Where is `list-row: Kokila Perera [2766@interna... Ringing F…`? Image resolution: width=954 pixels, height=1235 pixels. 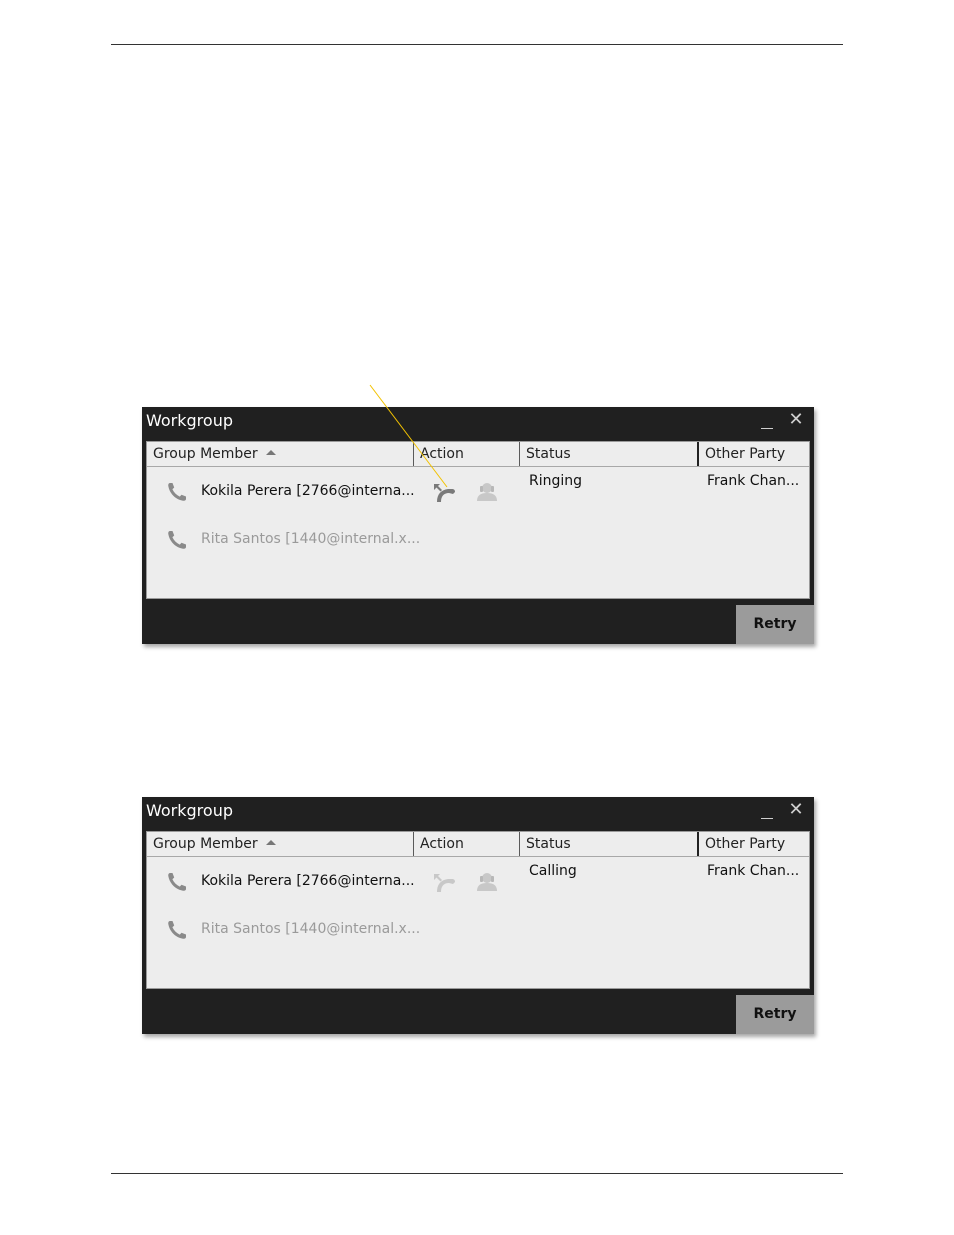
list-row: Kokila Perera [2766@interna... Ringing F… is located at coordinates (478, 491).